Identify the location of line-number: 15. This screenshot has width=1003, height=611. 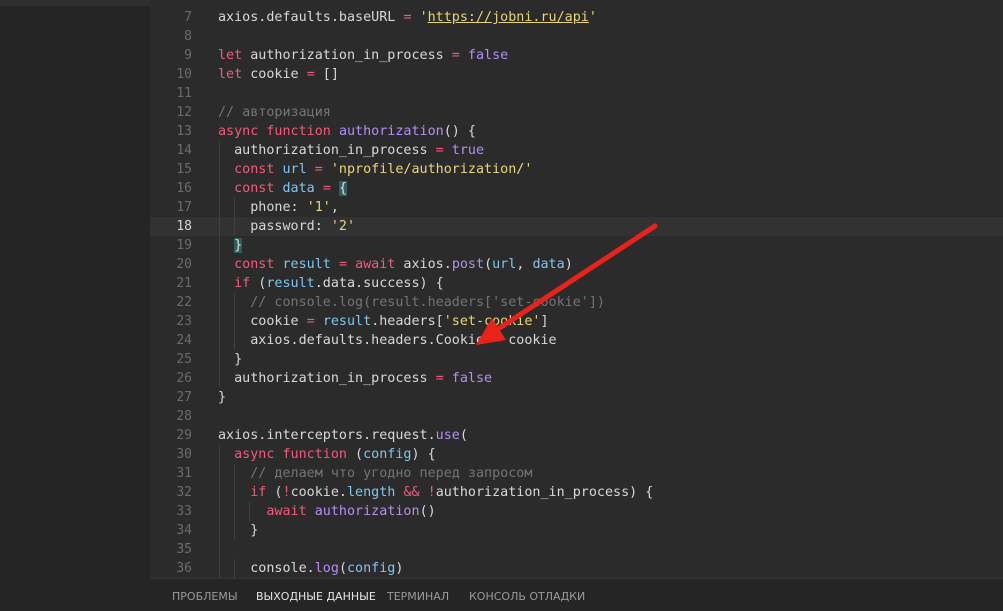
(184, 169).